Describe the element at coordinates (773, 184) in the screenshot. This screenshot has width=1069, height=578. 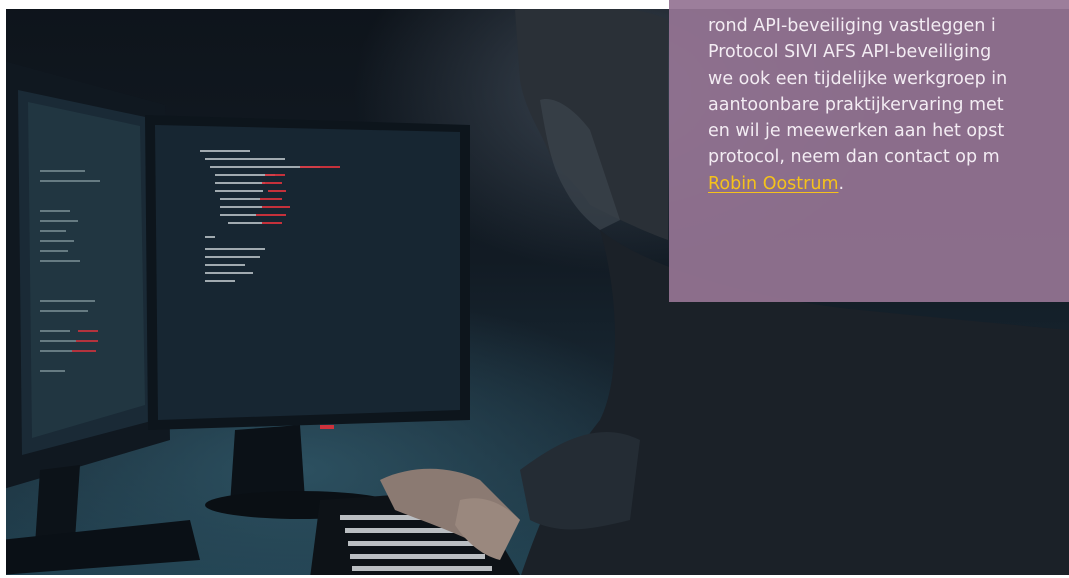
I see `contact-link-robin-oostrum: Robin Oostrum` at that location.